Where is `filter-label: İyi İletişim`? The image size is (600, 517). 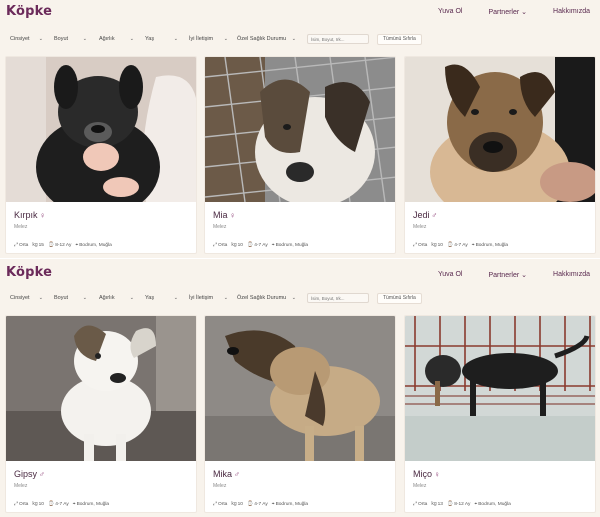 filter-label: İyi İletişim is located at coordinates (201, 39).